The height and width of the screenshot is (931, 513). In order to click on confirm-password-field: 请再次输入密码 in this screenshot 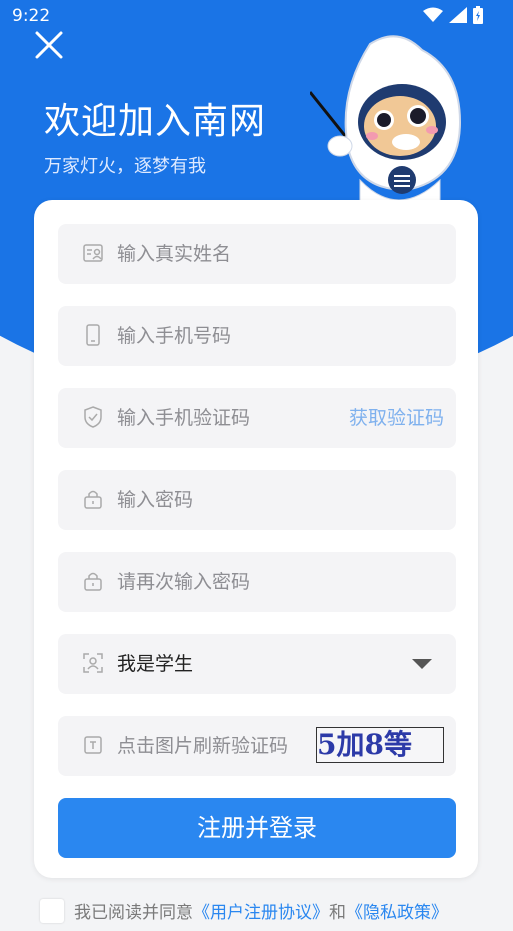, I will do `click(257, 582)`.